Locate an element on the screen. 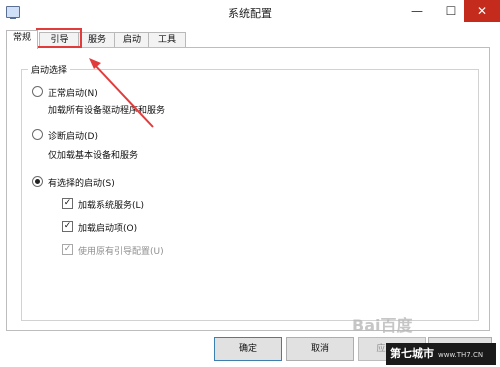 The width and height of the screenshot is (500, 367). baidu-watermark: Bai百度 is located at coordinates (382, 325).